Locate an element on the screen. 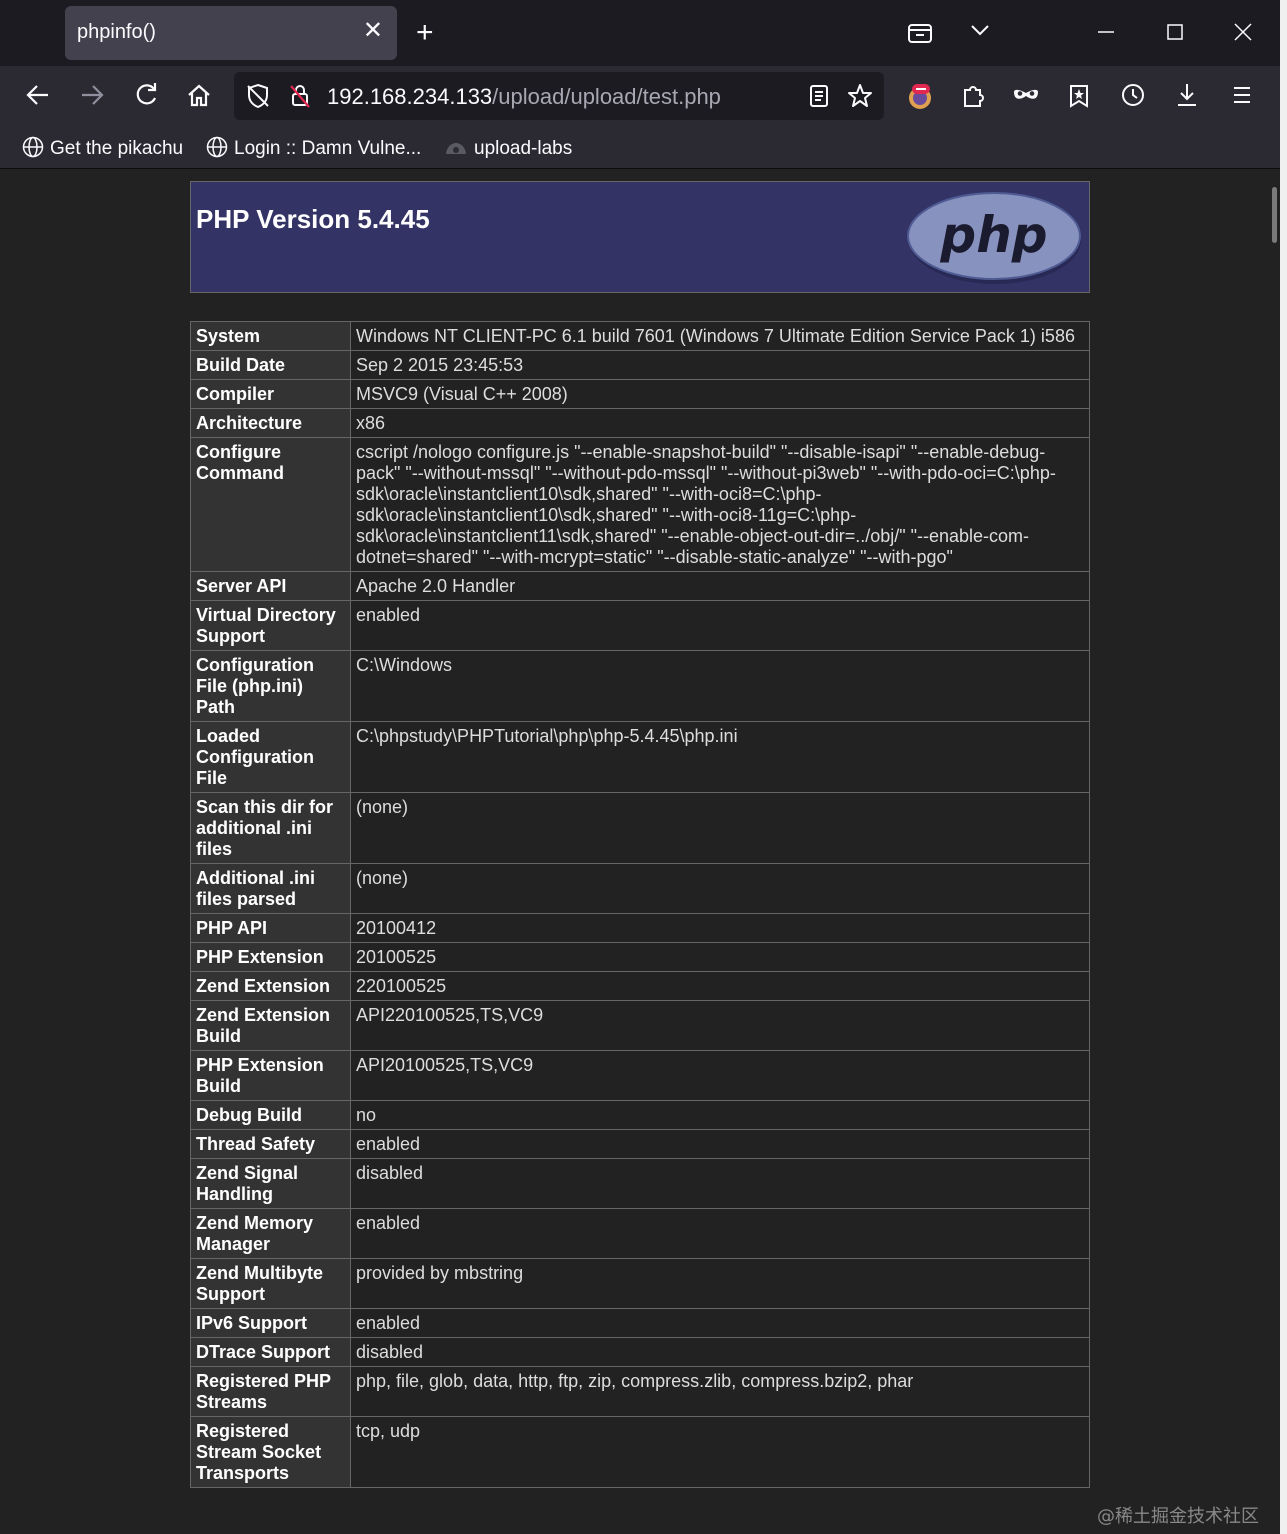 This screenshot has width=1287, height=1534. bookmark-star-icon is located at coordinates (860, 96).